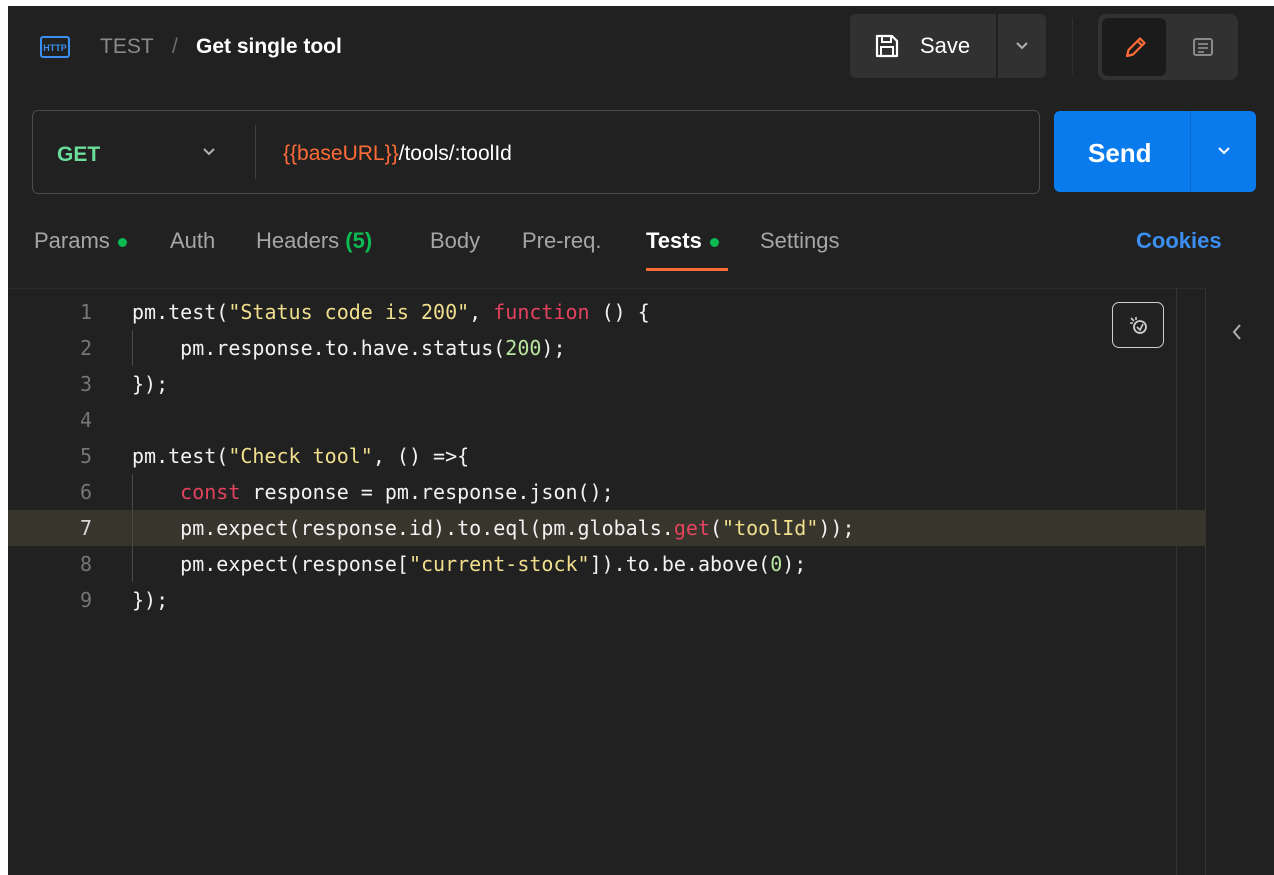  Describe the element at coordinates (607, 456) in the screenshot. I see `code-line: 5 pm.test("Check tool", () =>{` at that location.